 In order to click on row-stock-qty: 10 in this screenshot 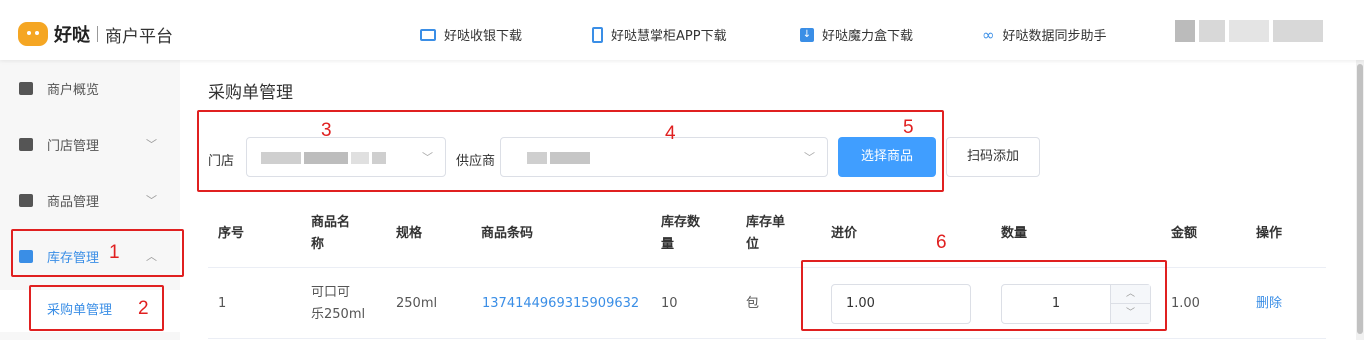, I will do `click(669, 303)`.